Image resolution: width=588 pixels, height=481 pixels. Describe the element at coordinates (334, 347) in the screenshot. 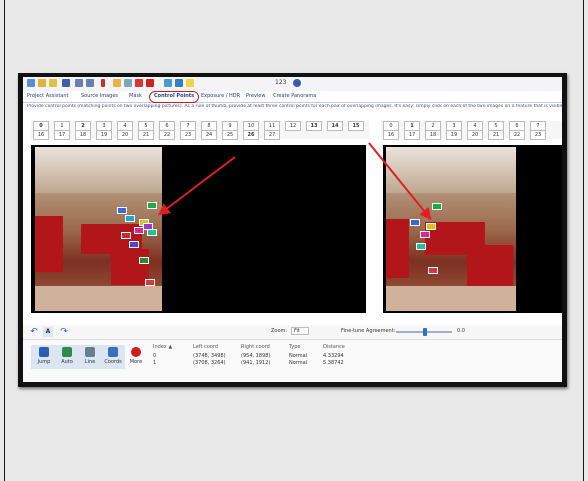

I see `col-distance: Distance` at that location.